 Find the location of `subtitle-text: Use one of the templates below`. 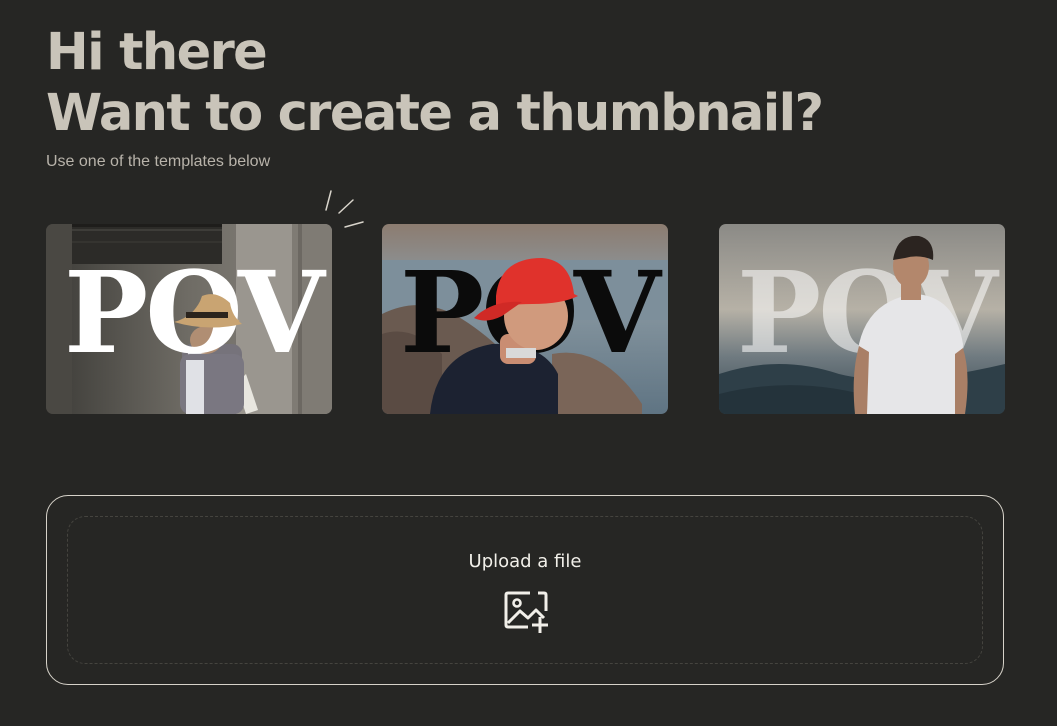

subtitle-text: Use one of the templates below is located at coordinates (158, 161).